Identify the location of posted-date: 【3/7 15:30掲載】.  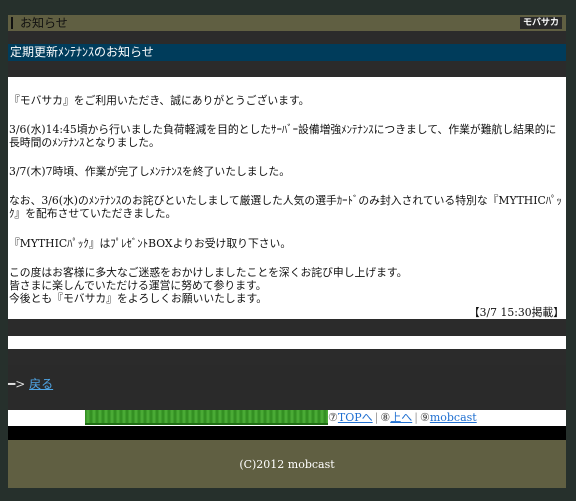
(516, 312).